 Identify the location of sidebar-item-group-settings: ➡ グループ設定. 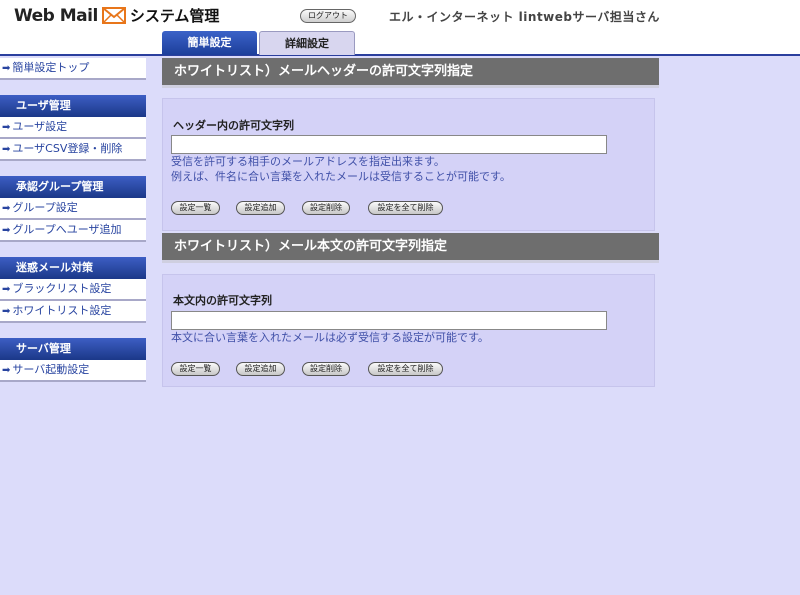
(73, 209).